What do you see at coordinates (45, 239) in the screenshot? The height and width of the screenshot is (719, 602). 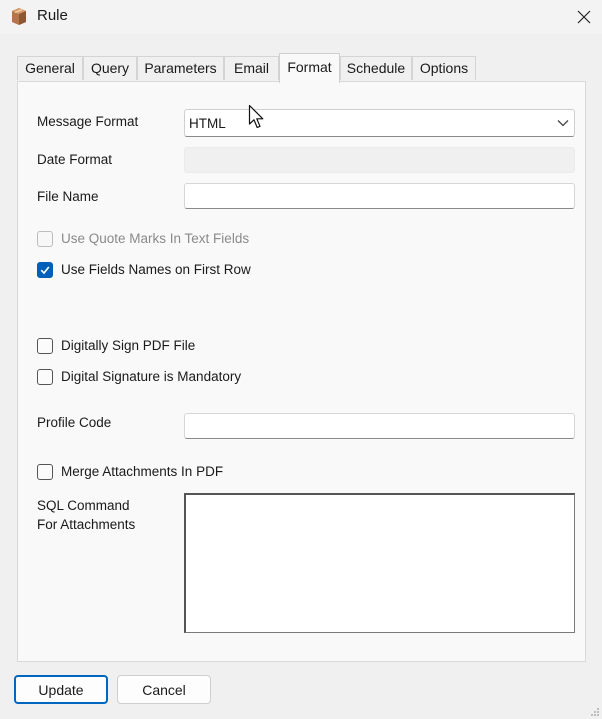 I see `use-quote-marks-checkbox` at bounding box center [45, 239].